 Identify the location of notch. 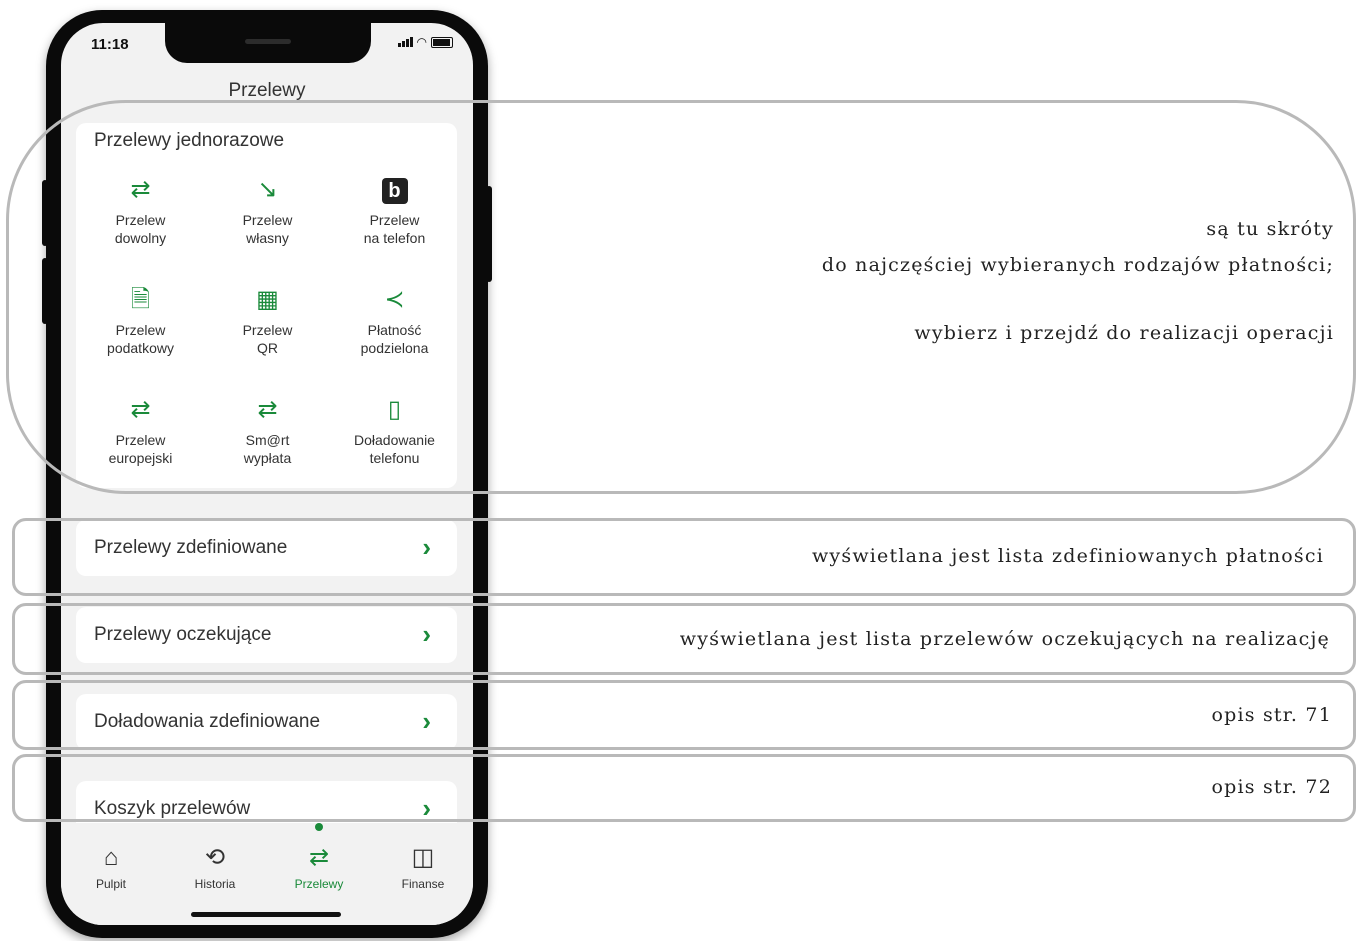
(268, 43).